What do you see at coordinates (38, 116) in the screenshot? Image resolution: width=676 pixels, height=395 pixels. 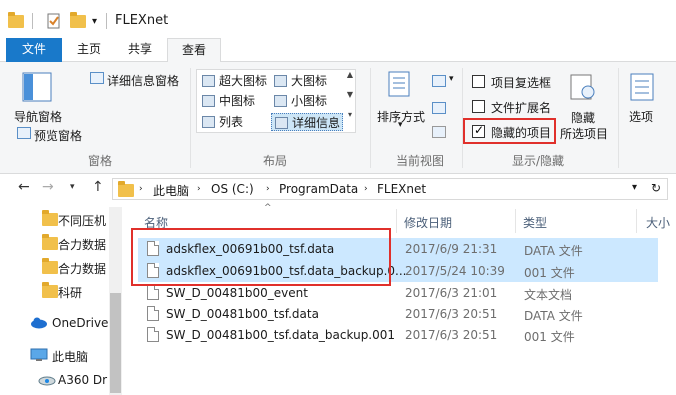 I see `navigation-pane-button: 导航窗格` at bounding box center [38, 116].